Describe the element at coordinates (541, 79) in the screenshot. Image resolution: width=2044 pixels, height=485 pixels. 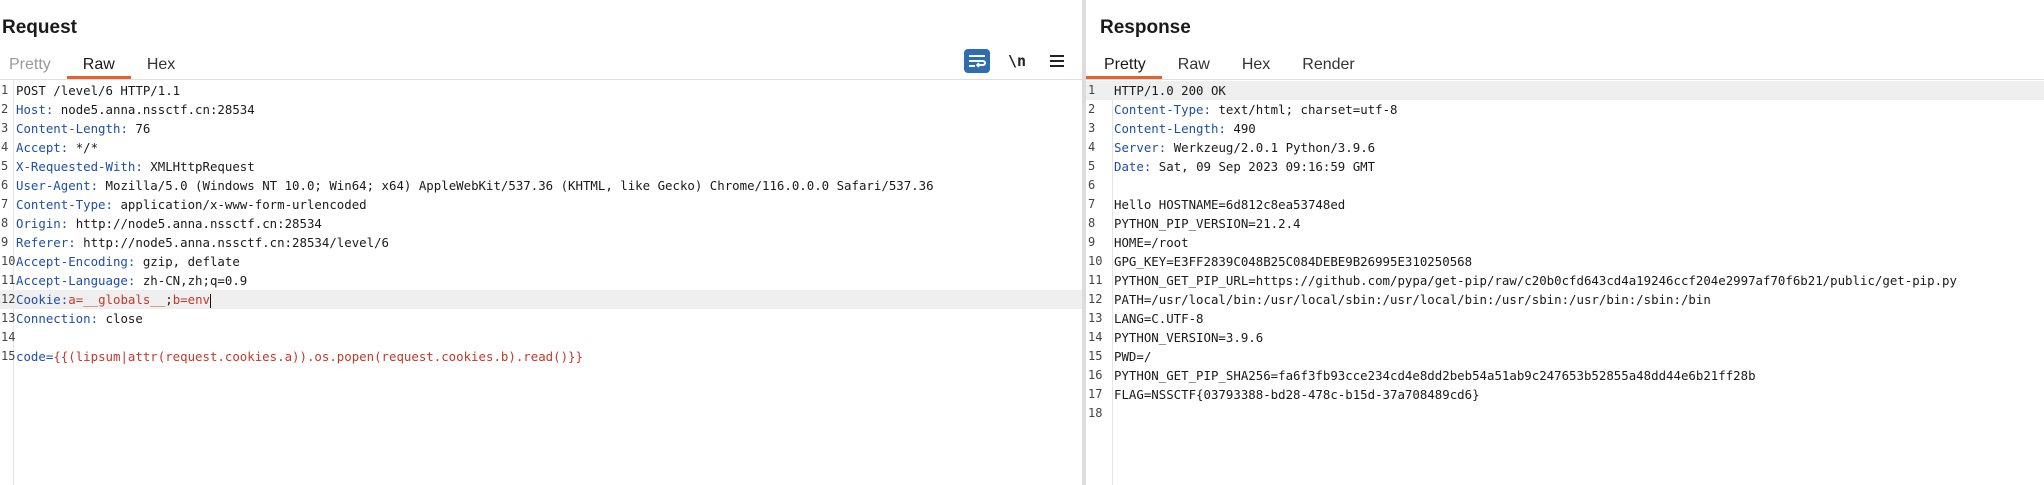
I see `request-tabs-divider` at that location.